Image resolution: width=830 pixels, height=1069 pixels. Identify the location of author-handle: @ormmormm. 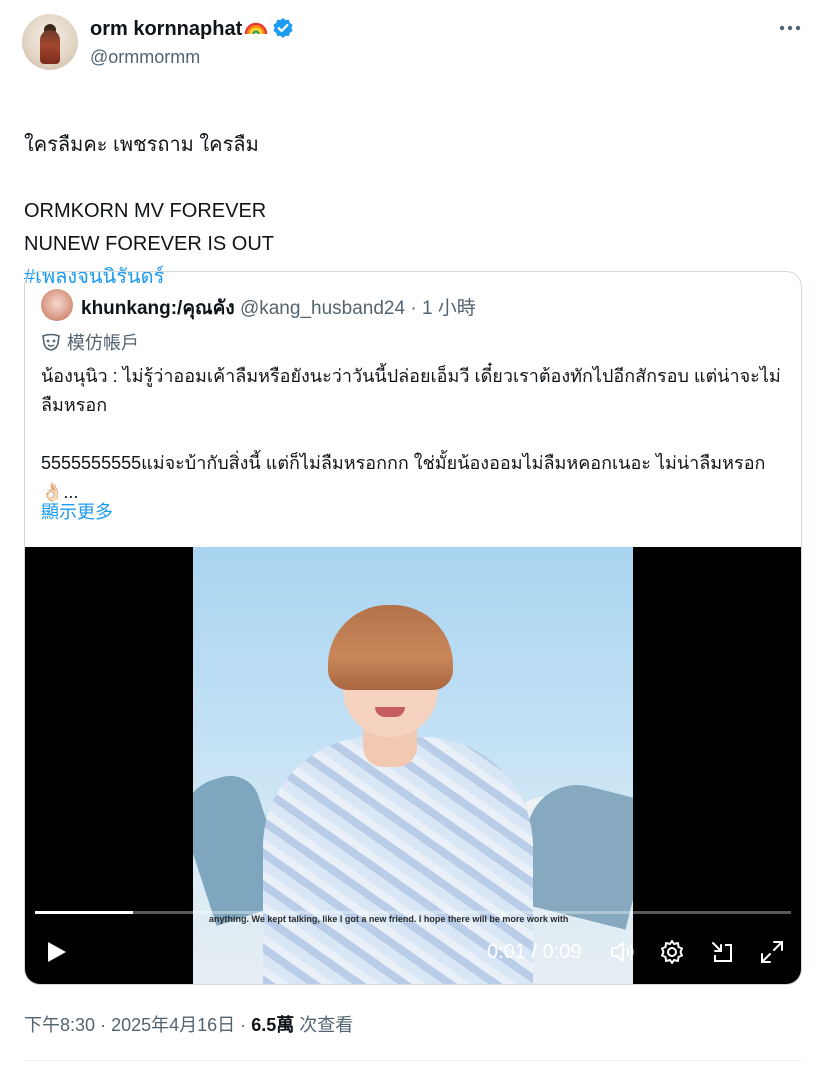
(145, 57).